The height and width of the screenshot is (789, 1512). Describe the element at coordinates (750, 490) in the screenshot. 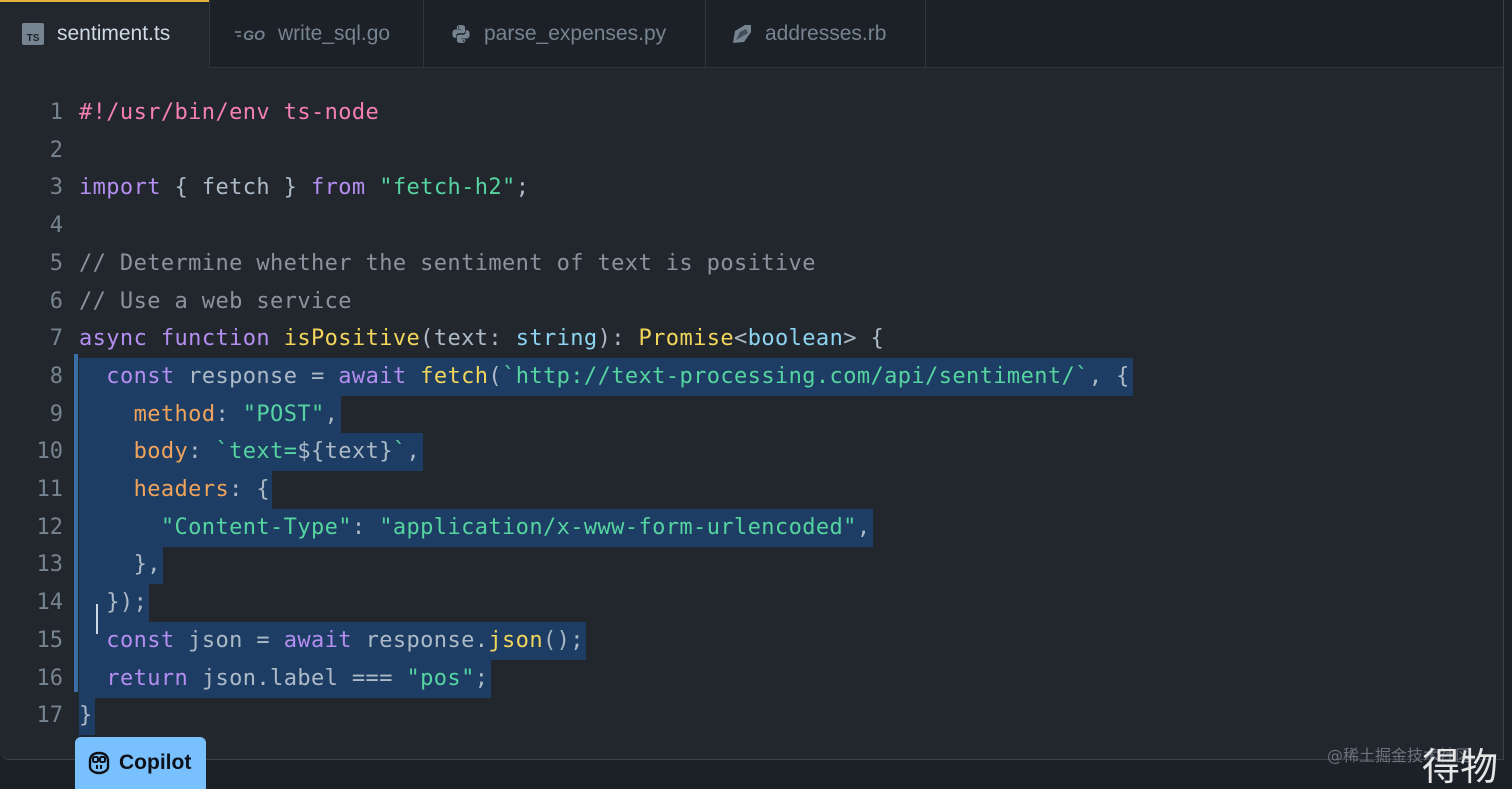

I see `code-line: 11 headers: {` at that location.